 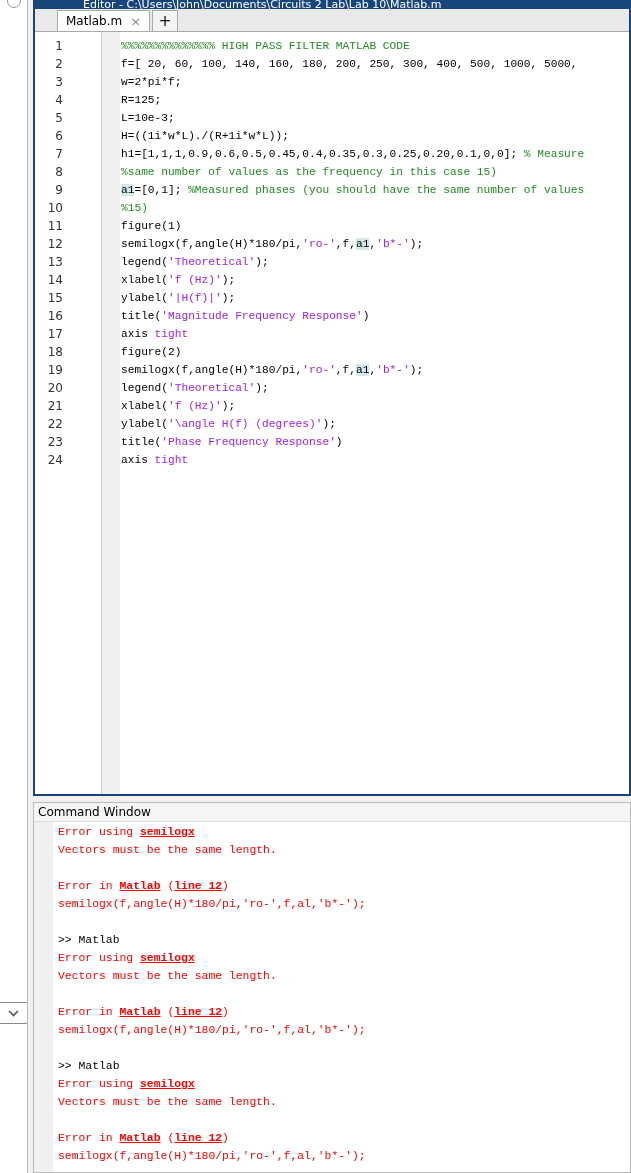 What do you see at coordinates (59, 172) in the screenshot?
I see `line-number: 8` at bounding box center [59, 172].